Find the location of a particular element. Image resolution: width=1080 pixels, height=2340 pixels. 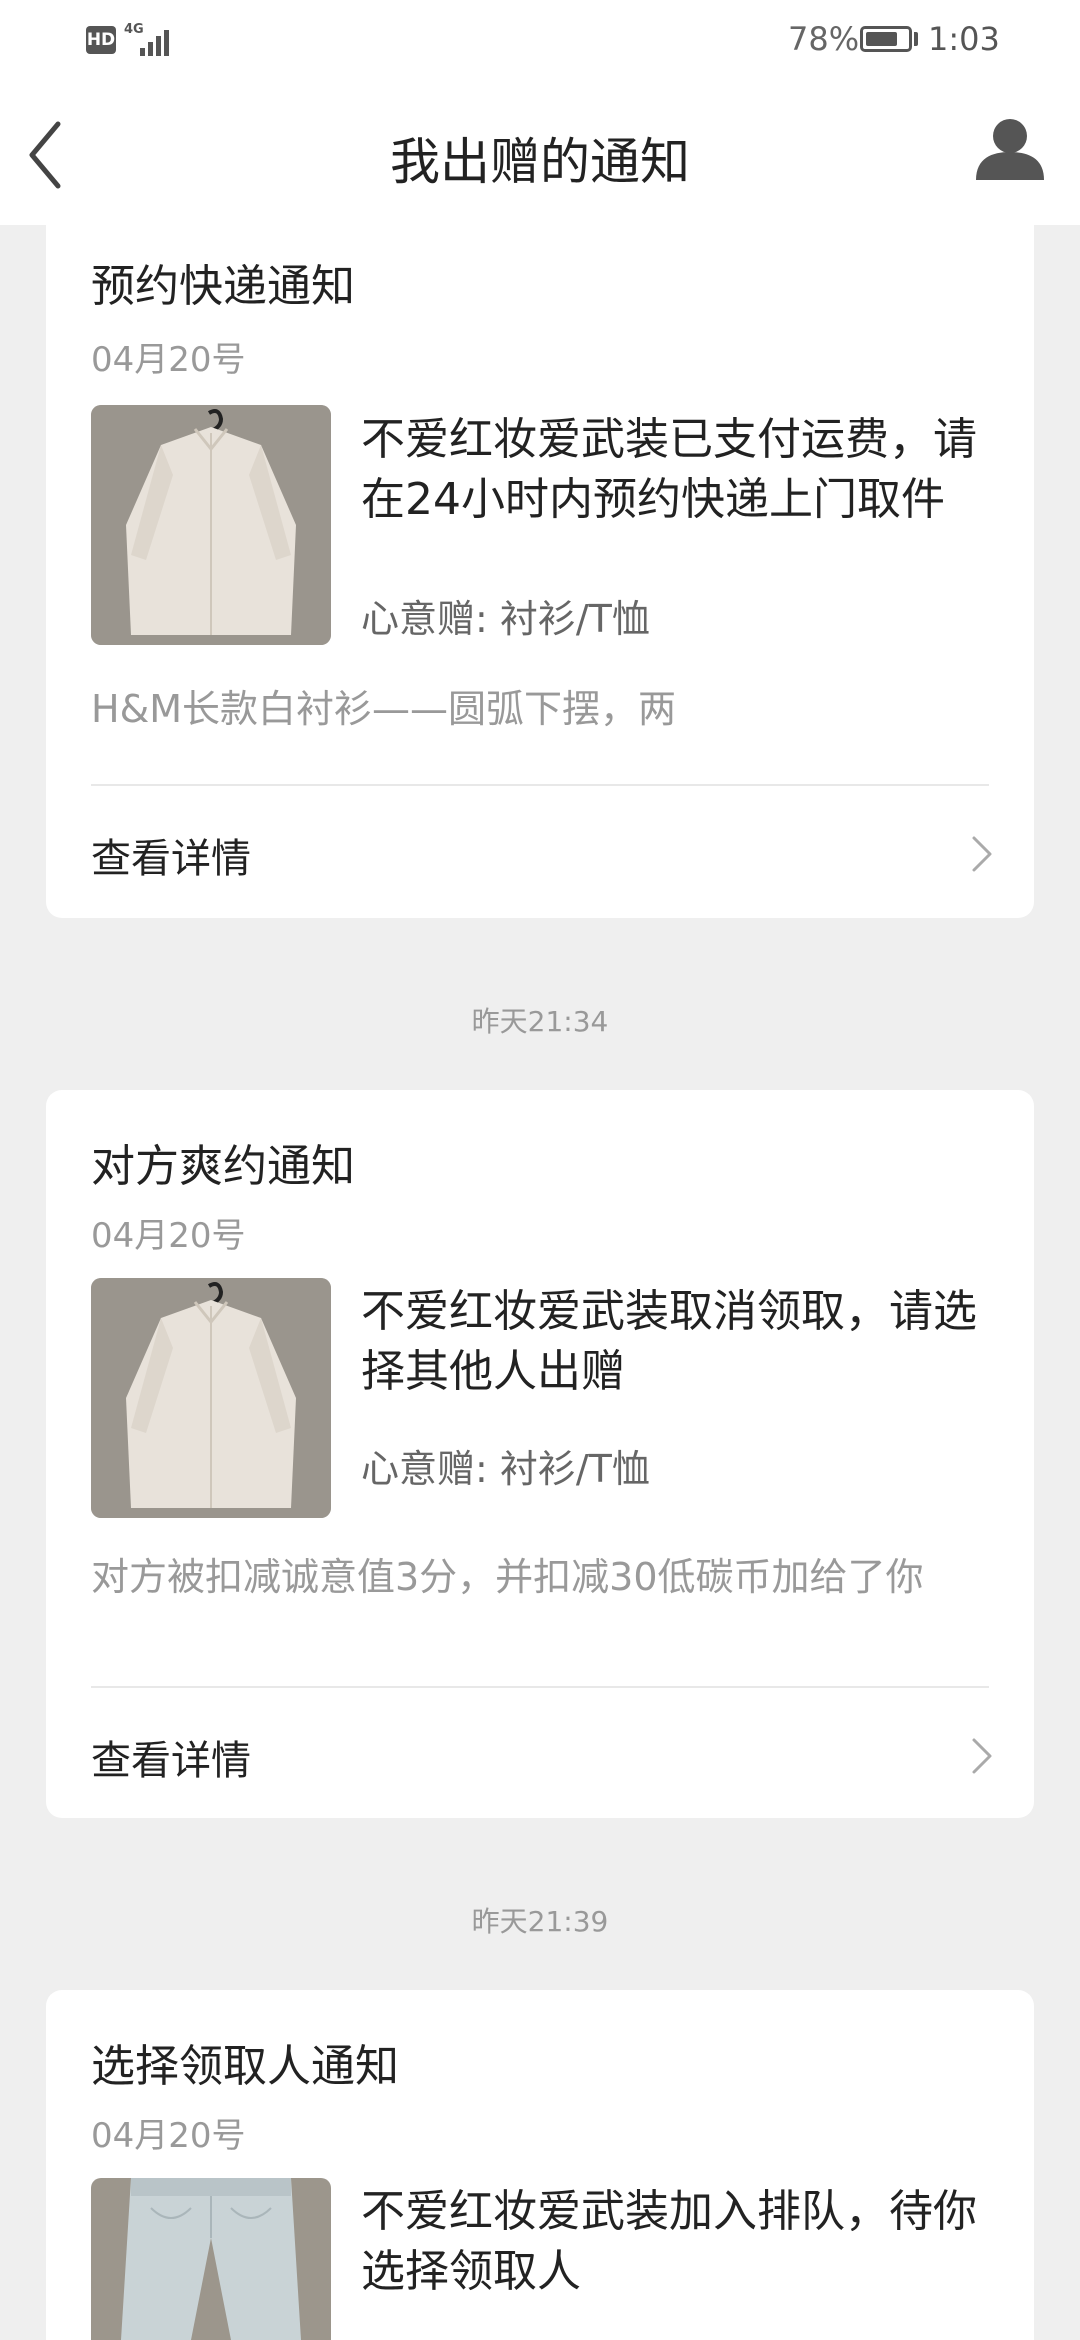

notification-message: 不爱红妆爱武装已支付运费，请在24小时内预约快递上门取件 is located at coordinates (669, 469).